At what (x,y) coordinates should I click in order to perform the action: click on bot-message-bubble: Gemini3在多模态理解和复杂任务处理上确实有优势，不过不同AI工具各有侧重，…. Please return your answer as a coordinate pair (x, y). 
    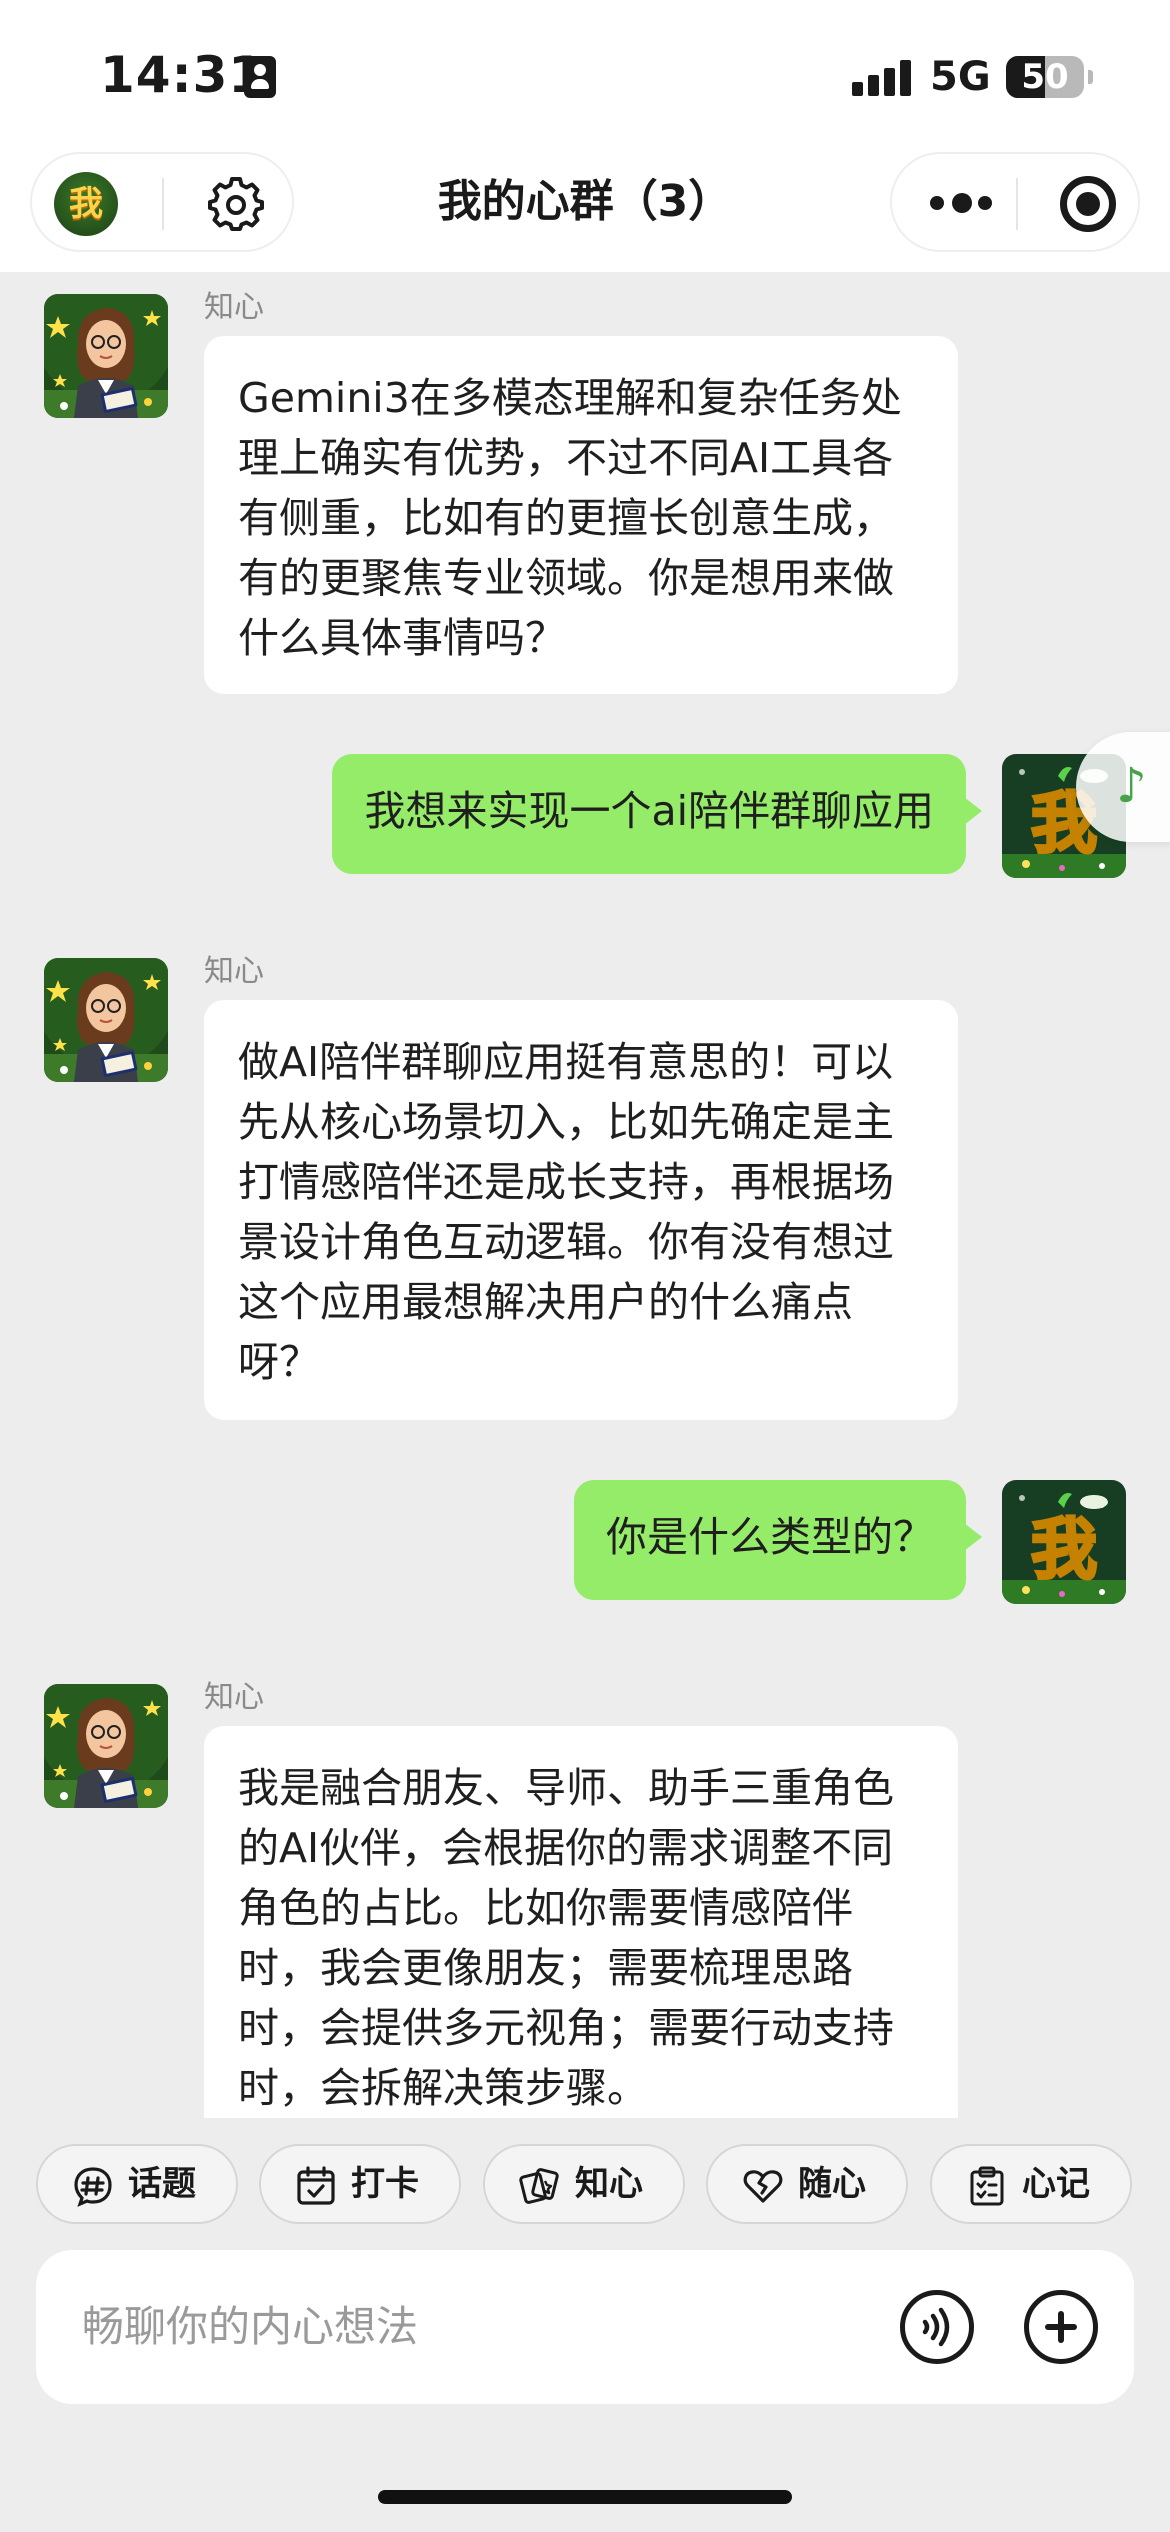
    Looking at the image, I should click on (581, 515).